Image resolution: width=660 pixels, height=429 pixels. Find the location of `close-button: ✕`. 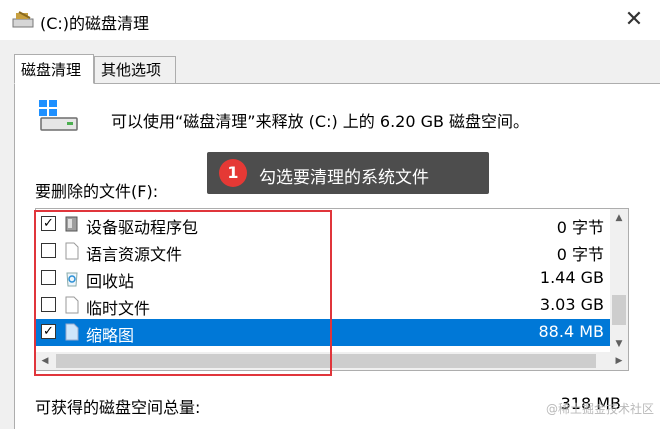

close-button: ✕ is located at coordinates (634, 20).